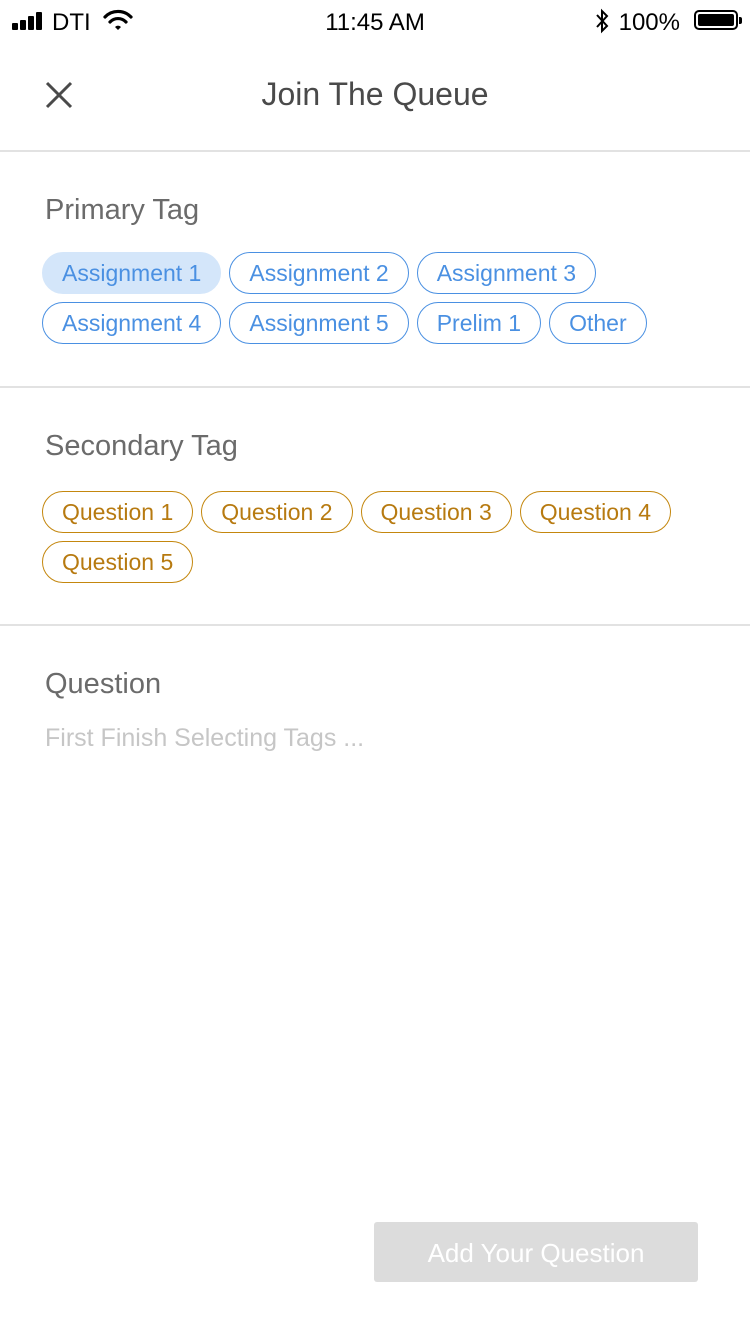 The width and height of the screenshot is (750, 1334). Describe the element at coordinates (122, 210) in the screenshot. I see `primary-tag-title: Primary Tag` at that location.